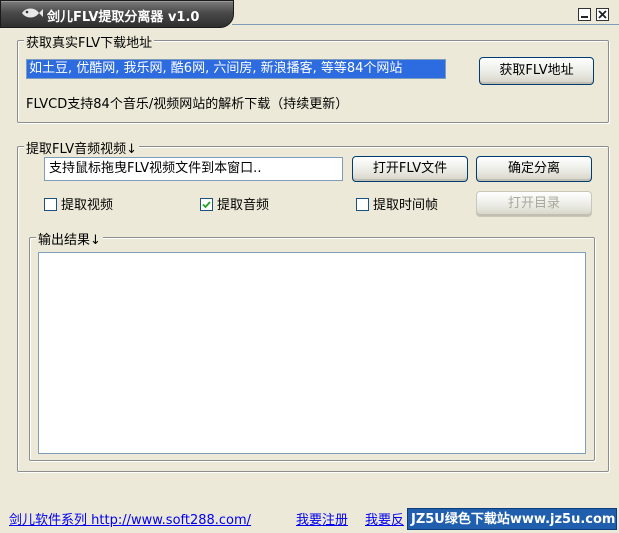 The image size is (619, 533). Describe the element at coordinates (89, 41) in the screenshot. I see `fetch-url-group-title: 获取真实FLV下载地址` at that location.